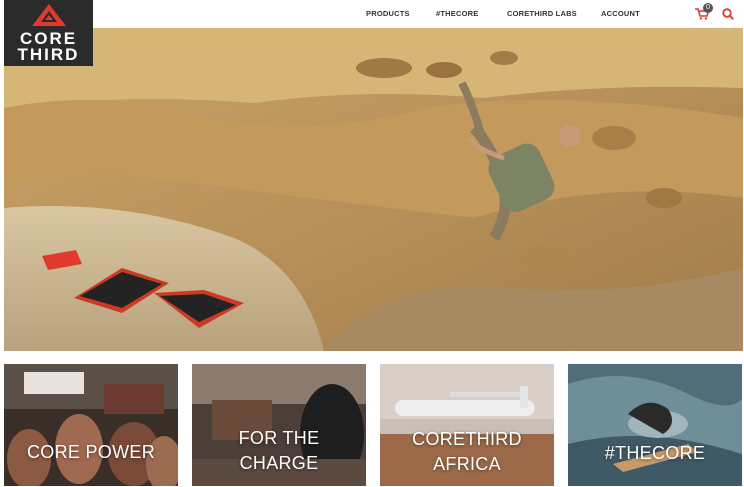 The width and height of the screenshot is (744, 487). I want to click on tile-thecore: #THECORE, so click(655, 425).